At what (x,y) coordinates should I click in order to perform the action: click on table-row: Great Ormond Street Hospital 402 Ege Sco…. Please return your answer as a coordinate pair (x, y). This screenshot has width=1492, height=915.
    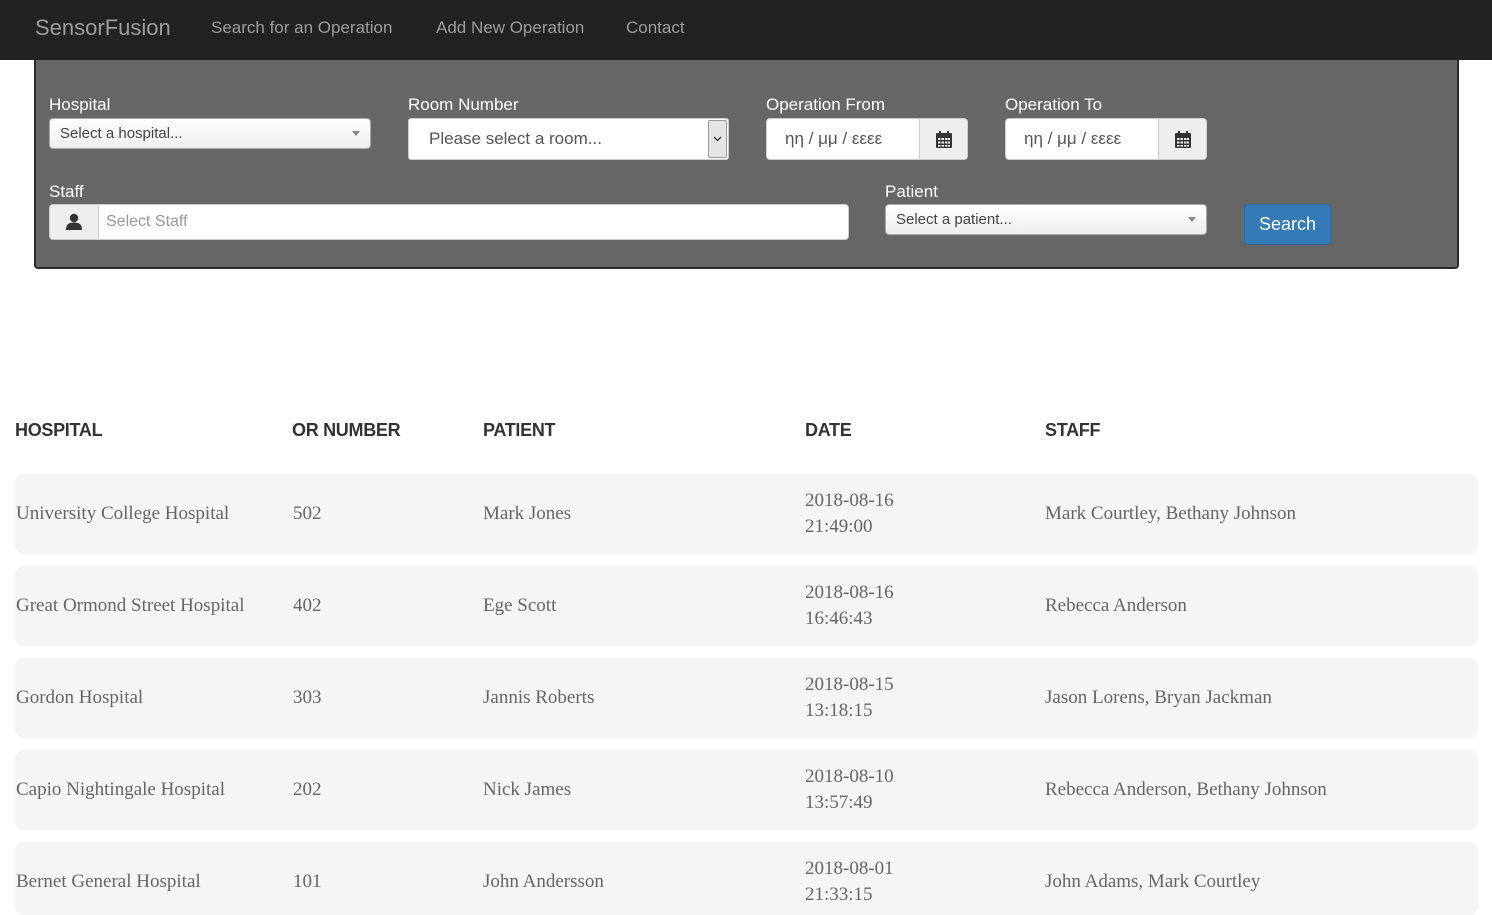
    Looking at the image, I should click on (746, 606).